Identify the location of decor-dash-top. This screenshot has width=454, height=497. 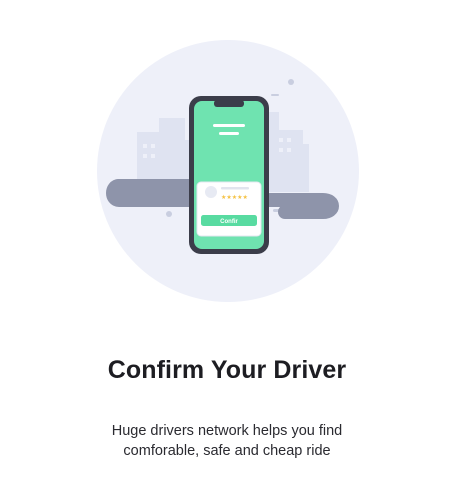
(275, 95).